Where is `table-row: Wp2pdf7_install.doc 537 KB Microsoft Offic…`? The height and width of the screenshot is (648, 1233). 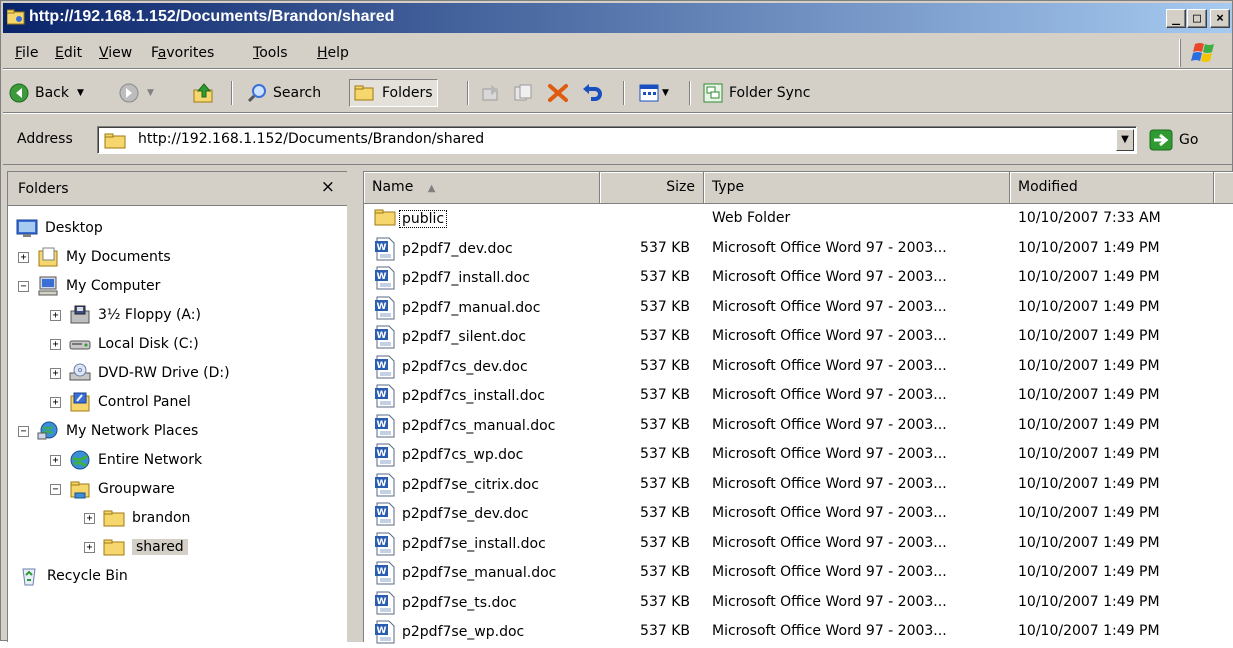 table-row: Wp2pdf7_install.doc 537 KB Microsoft Offic… is located at coordinates (798, 278).